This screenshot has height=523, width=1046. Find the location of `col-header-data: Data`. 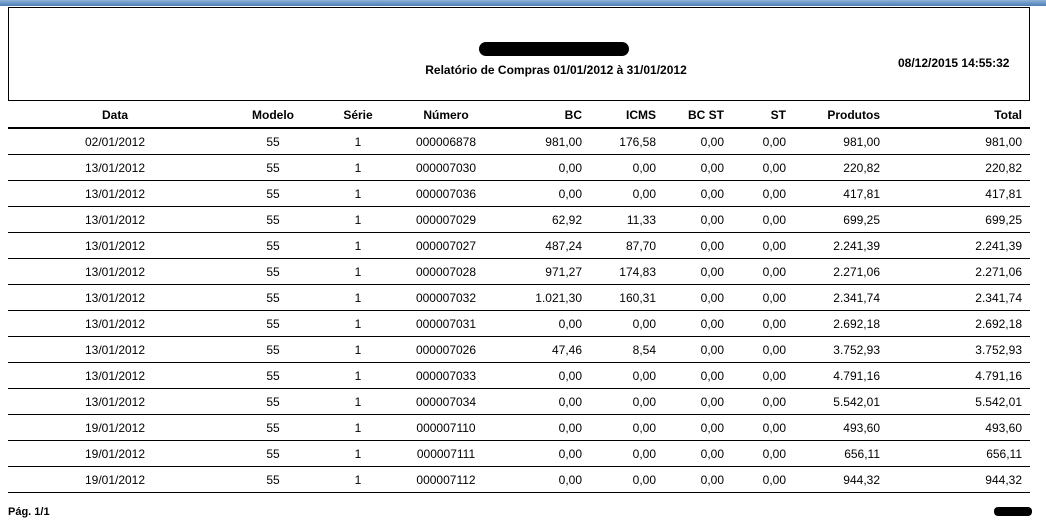

col-header-data: Data is located at coordinates (115, 116).